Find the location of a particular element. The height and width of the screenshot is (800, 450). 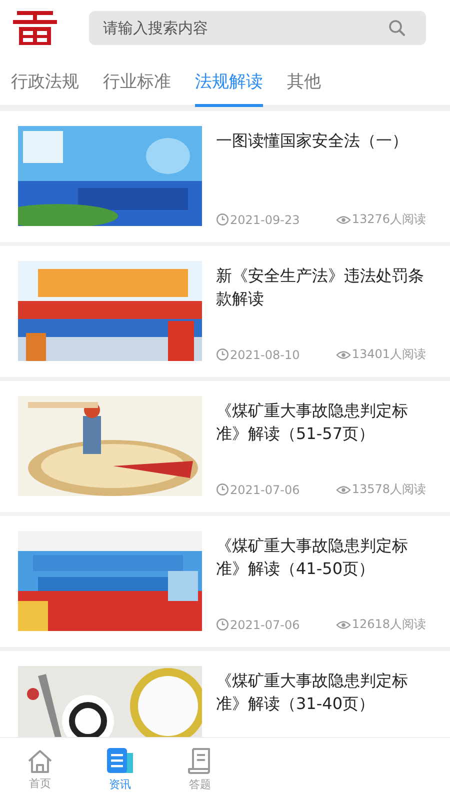

search-icon is located at coordinates (397, 28).